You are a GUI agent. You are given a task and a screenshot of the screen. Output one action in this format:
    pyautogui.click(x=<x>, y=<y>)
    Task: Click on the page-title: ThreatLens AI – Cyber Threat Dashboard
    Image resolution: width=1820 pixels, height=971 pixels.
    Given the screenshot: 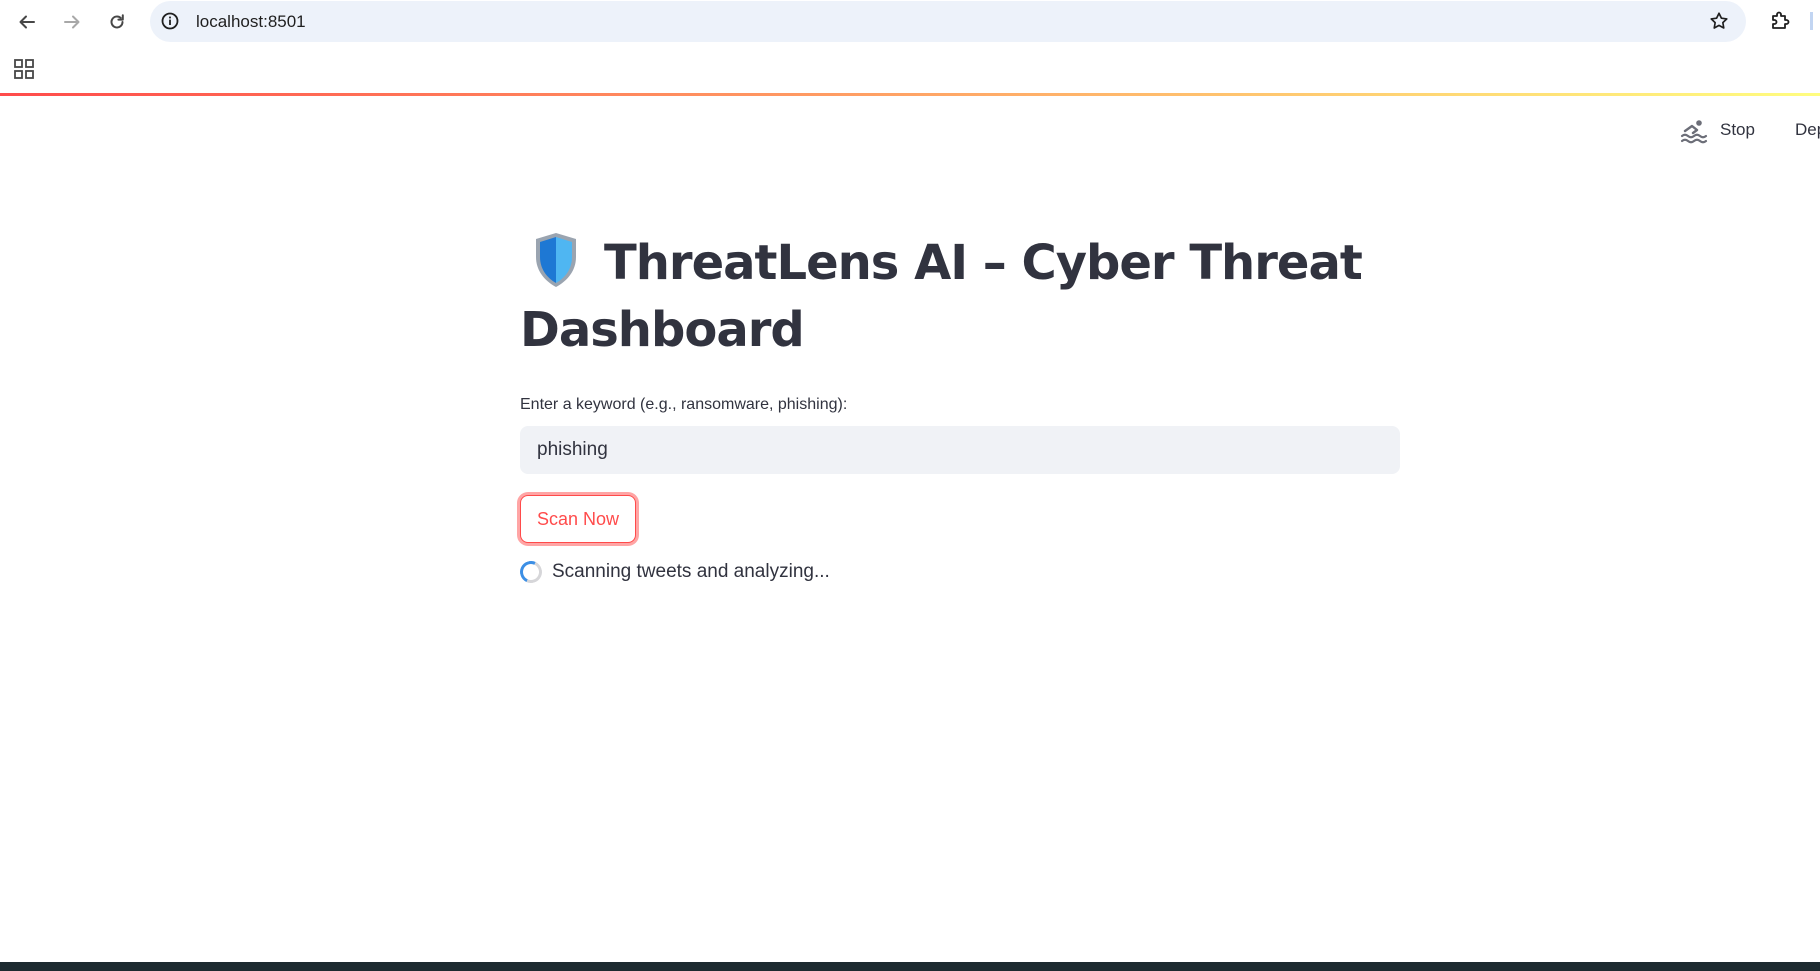 What is the action you would take?
    pyautogui.click(x=960, y=297)
    